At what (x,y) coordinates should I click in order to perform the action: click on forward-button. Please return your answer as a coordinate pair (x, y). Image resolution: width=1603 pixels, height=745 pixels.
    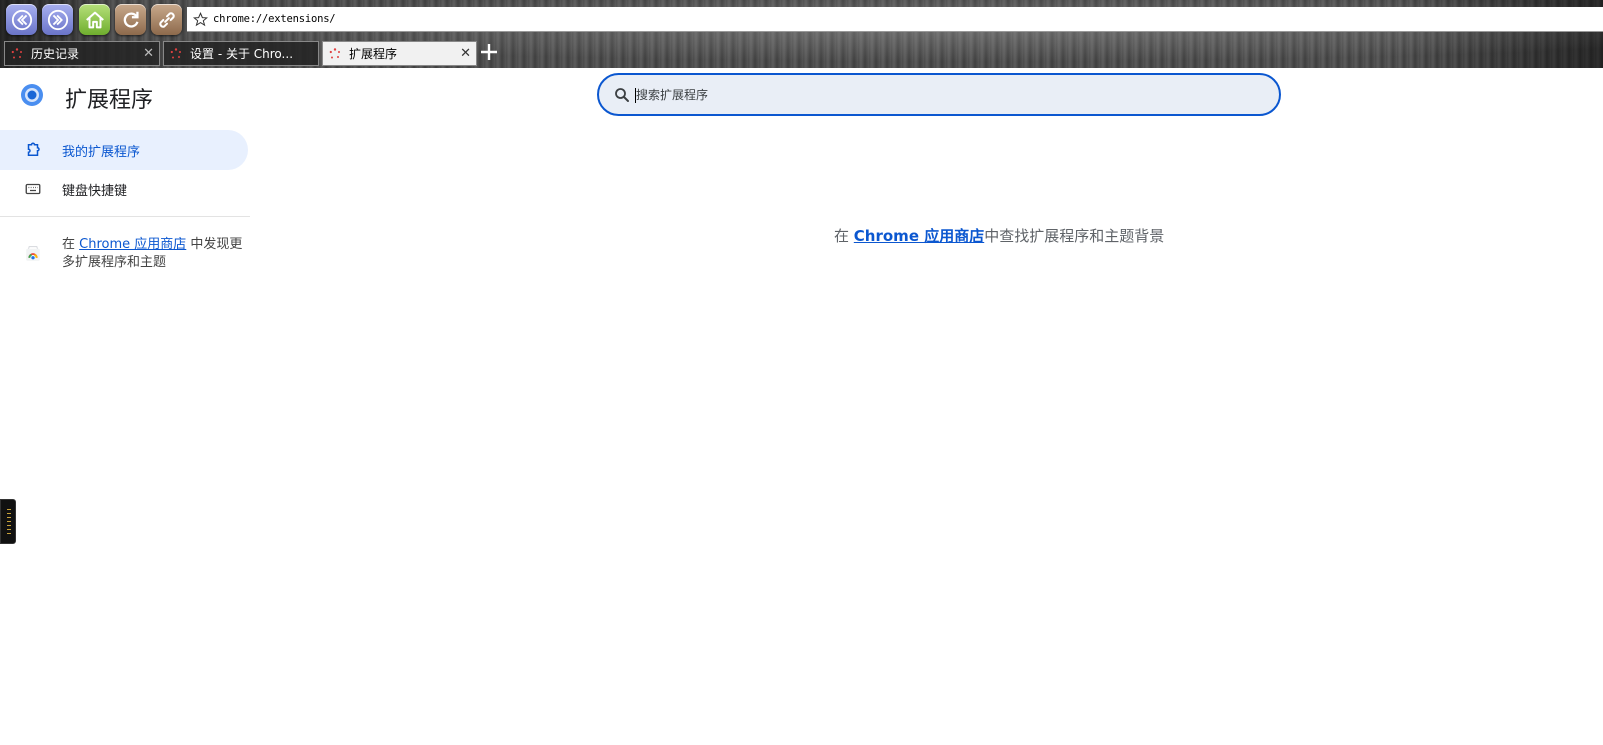
    Looking at the image, I should click on (57, 19).